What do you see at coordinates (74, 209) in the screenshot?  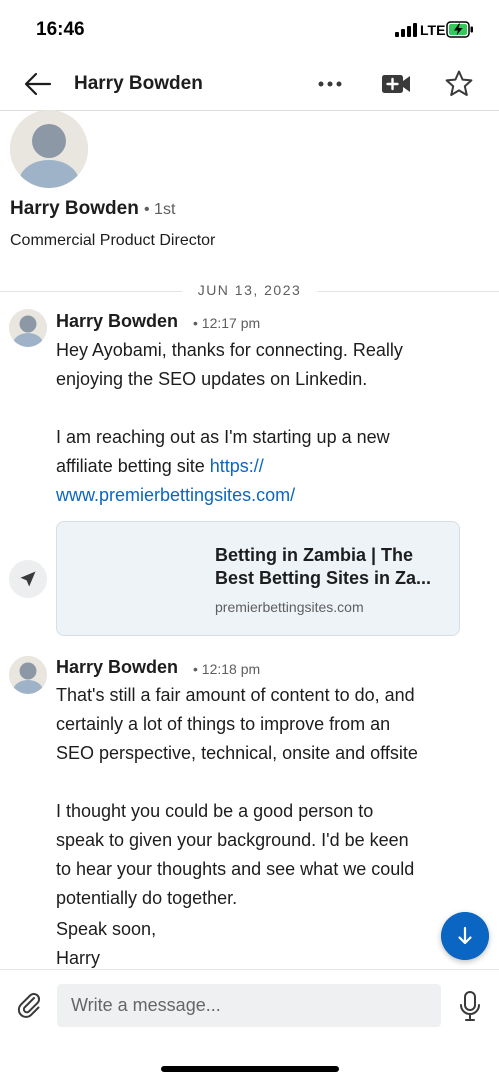 I see `profile-name: Harry Bowden` at bounding box center [74, 209].